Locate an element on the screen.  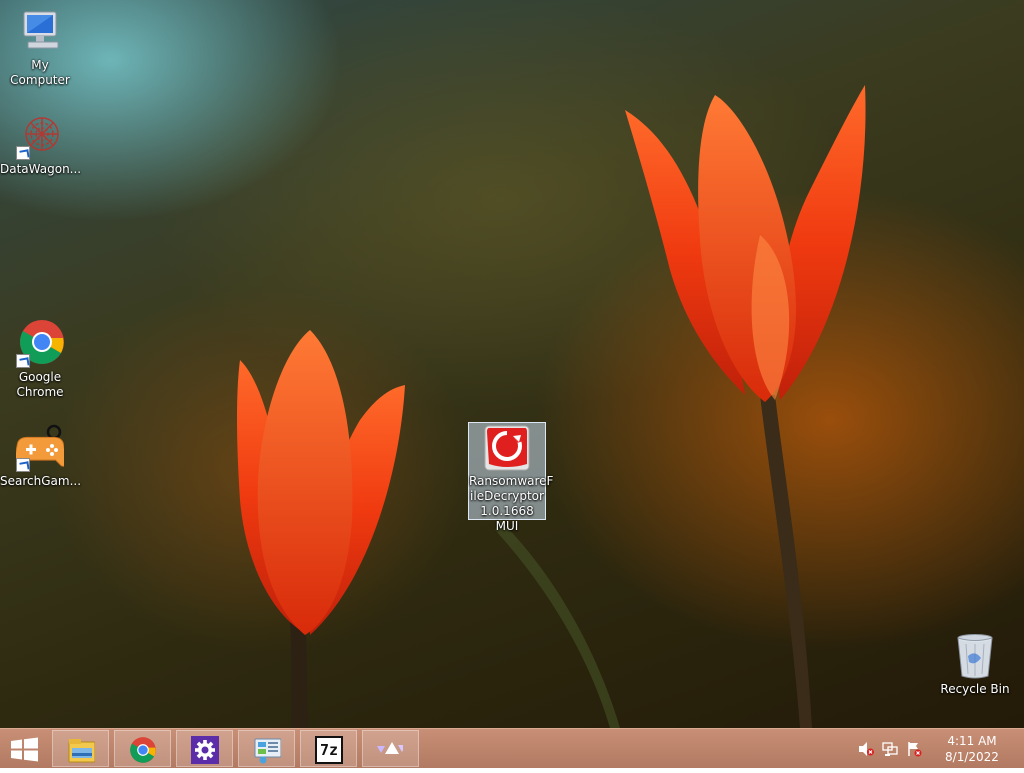
chrome-icon is located at coordinates (143, 750).